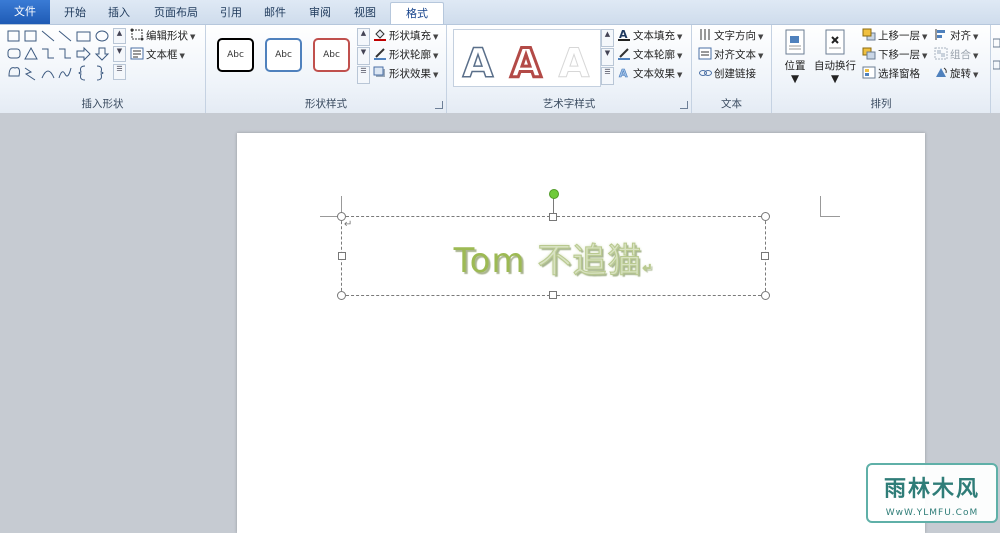 This screenshot has height=533, width=1000. I want to click on bring-forward-button: 上移一层 ▼, so click(894, 36).